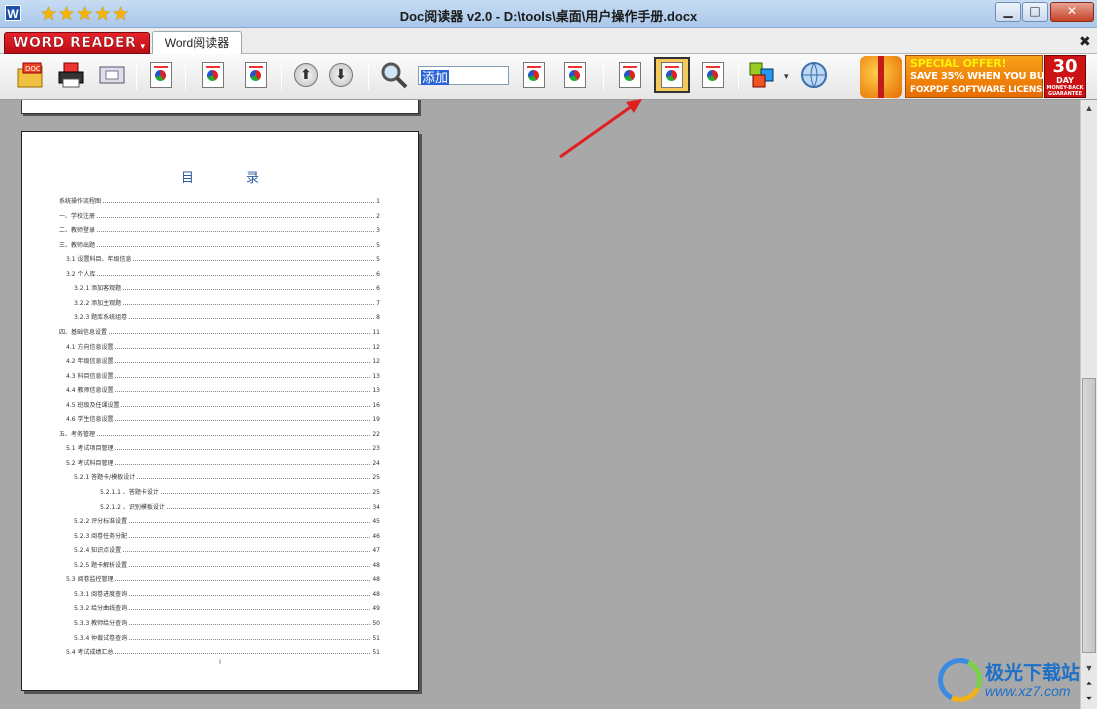 This screenshot has height=709, width=1097. I want to click on spell-check-dropdown-icon: ▾, so click(786, 76).